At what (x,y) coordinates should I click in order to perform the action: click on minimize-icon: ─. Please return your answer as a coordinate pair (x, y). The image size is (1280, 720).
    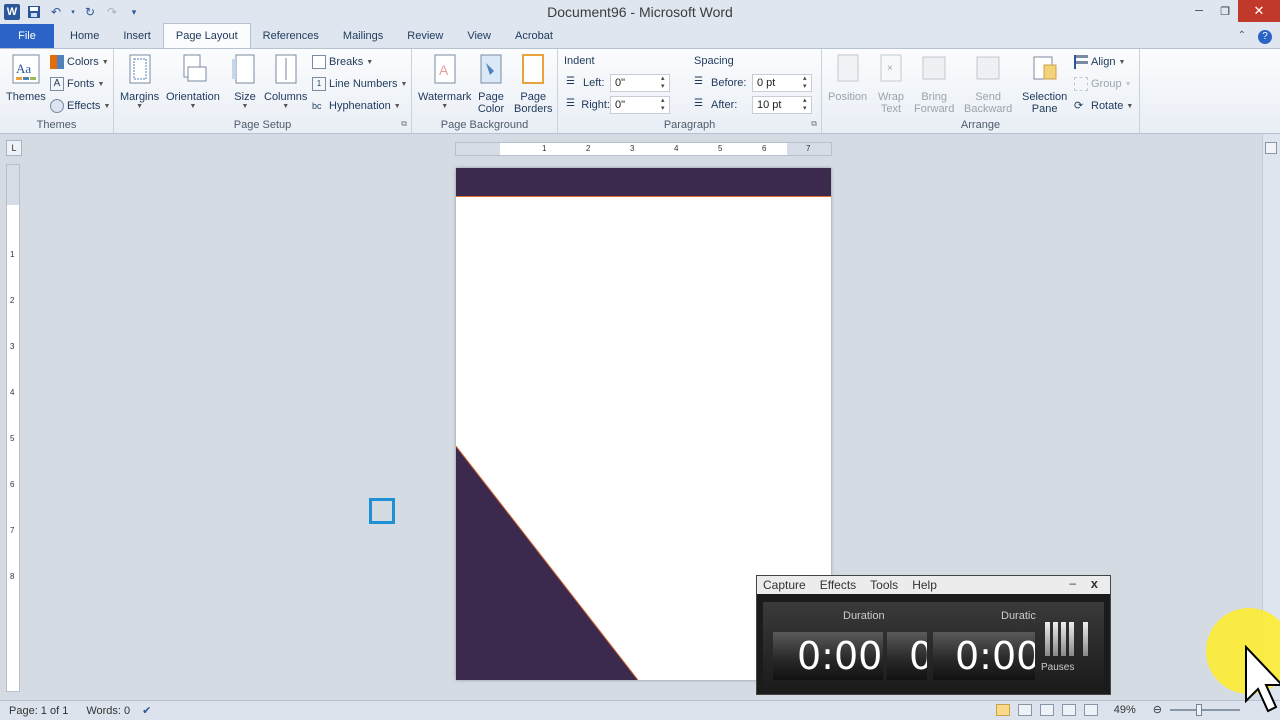
    Looking at the image, I should click on (1199, 11).